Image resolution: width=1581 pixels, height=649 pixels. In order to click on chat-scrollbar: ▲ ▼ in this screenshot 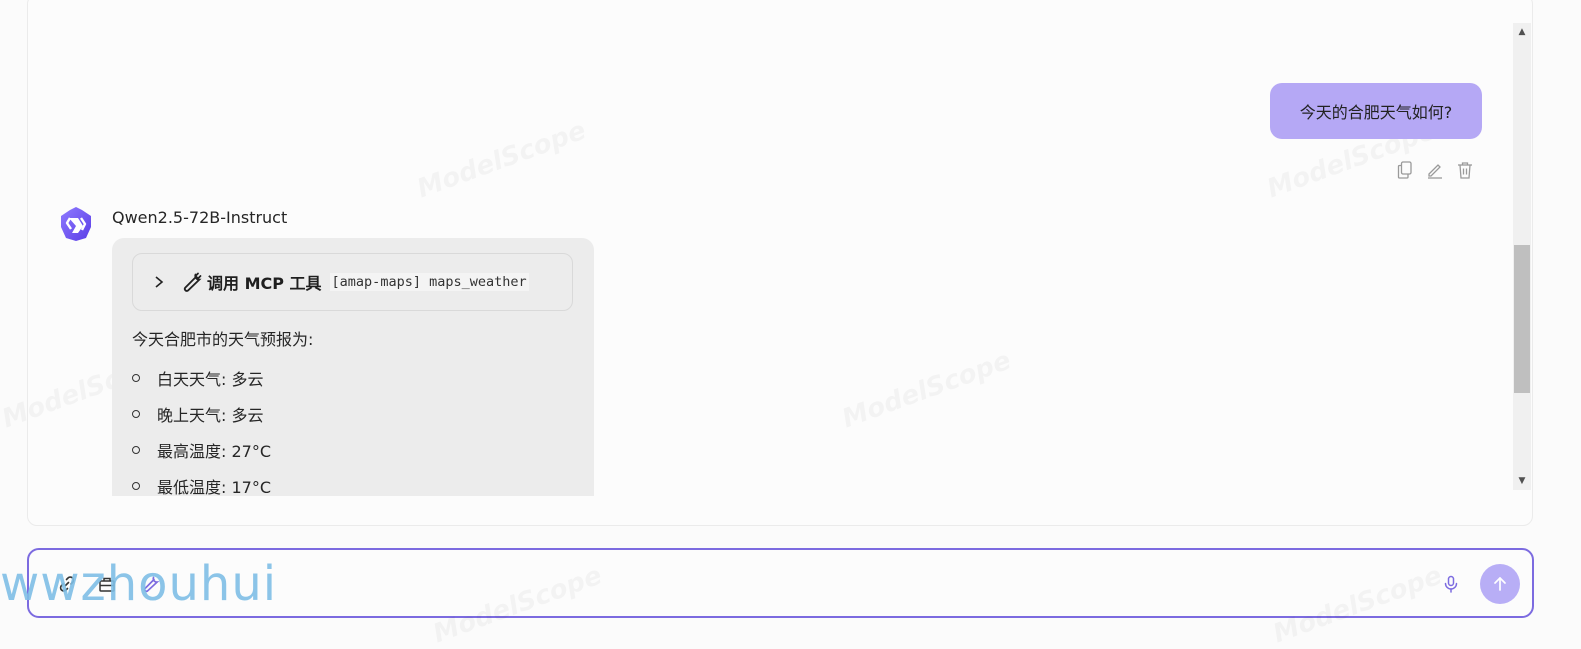, I will do `click(1522, 256)`.